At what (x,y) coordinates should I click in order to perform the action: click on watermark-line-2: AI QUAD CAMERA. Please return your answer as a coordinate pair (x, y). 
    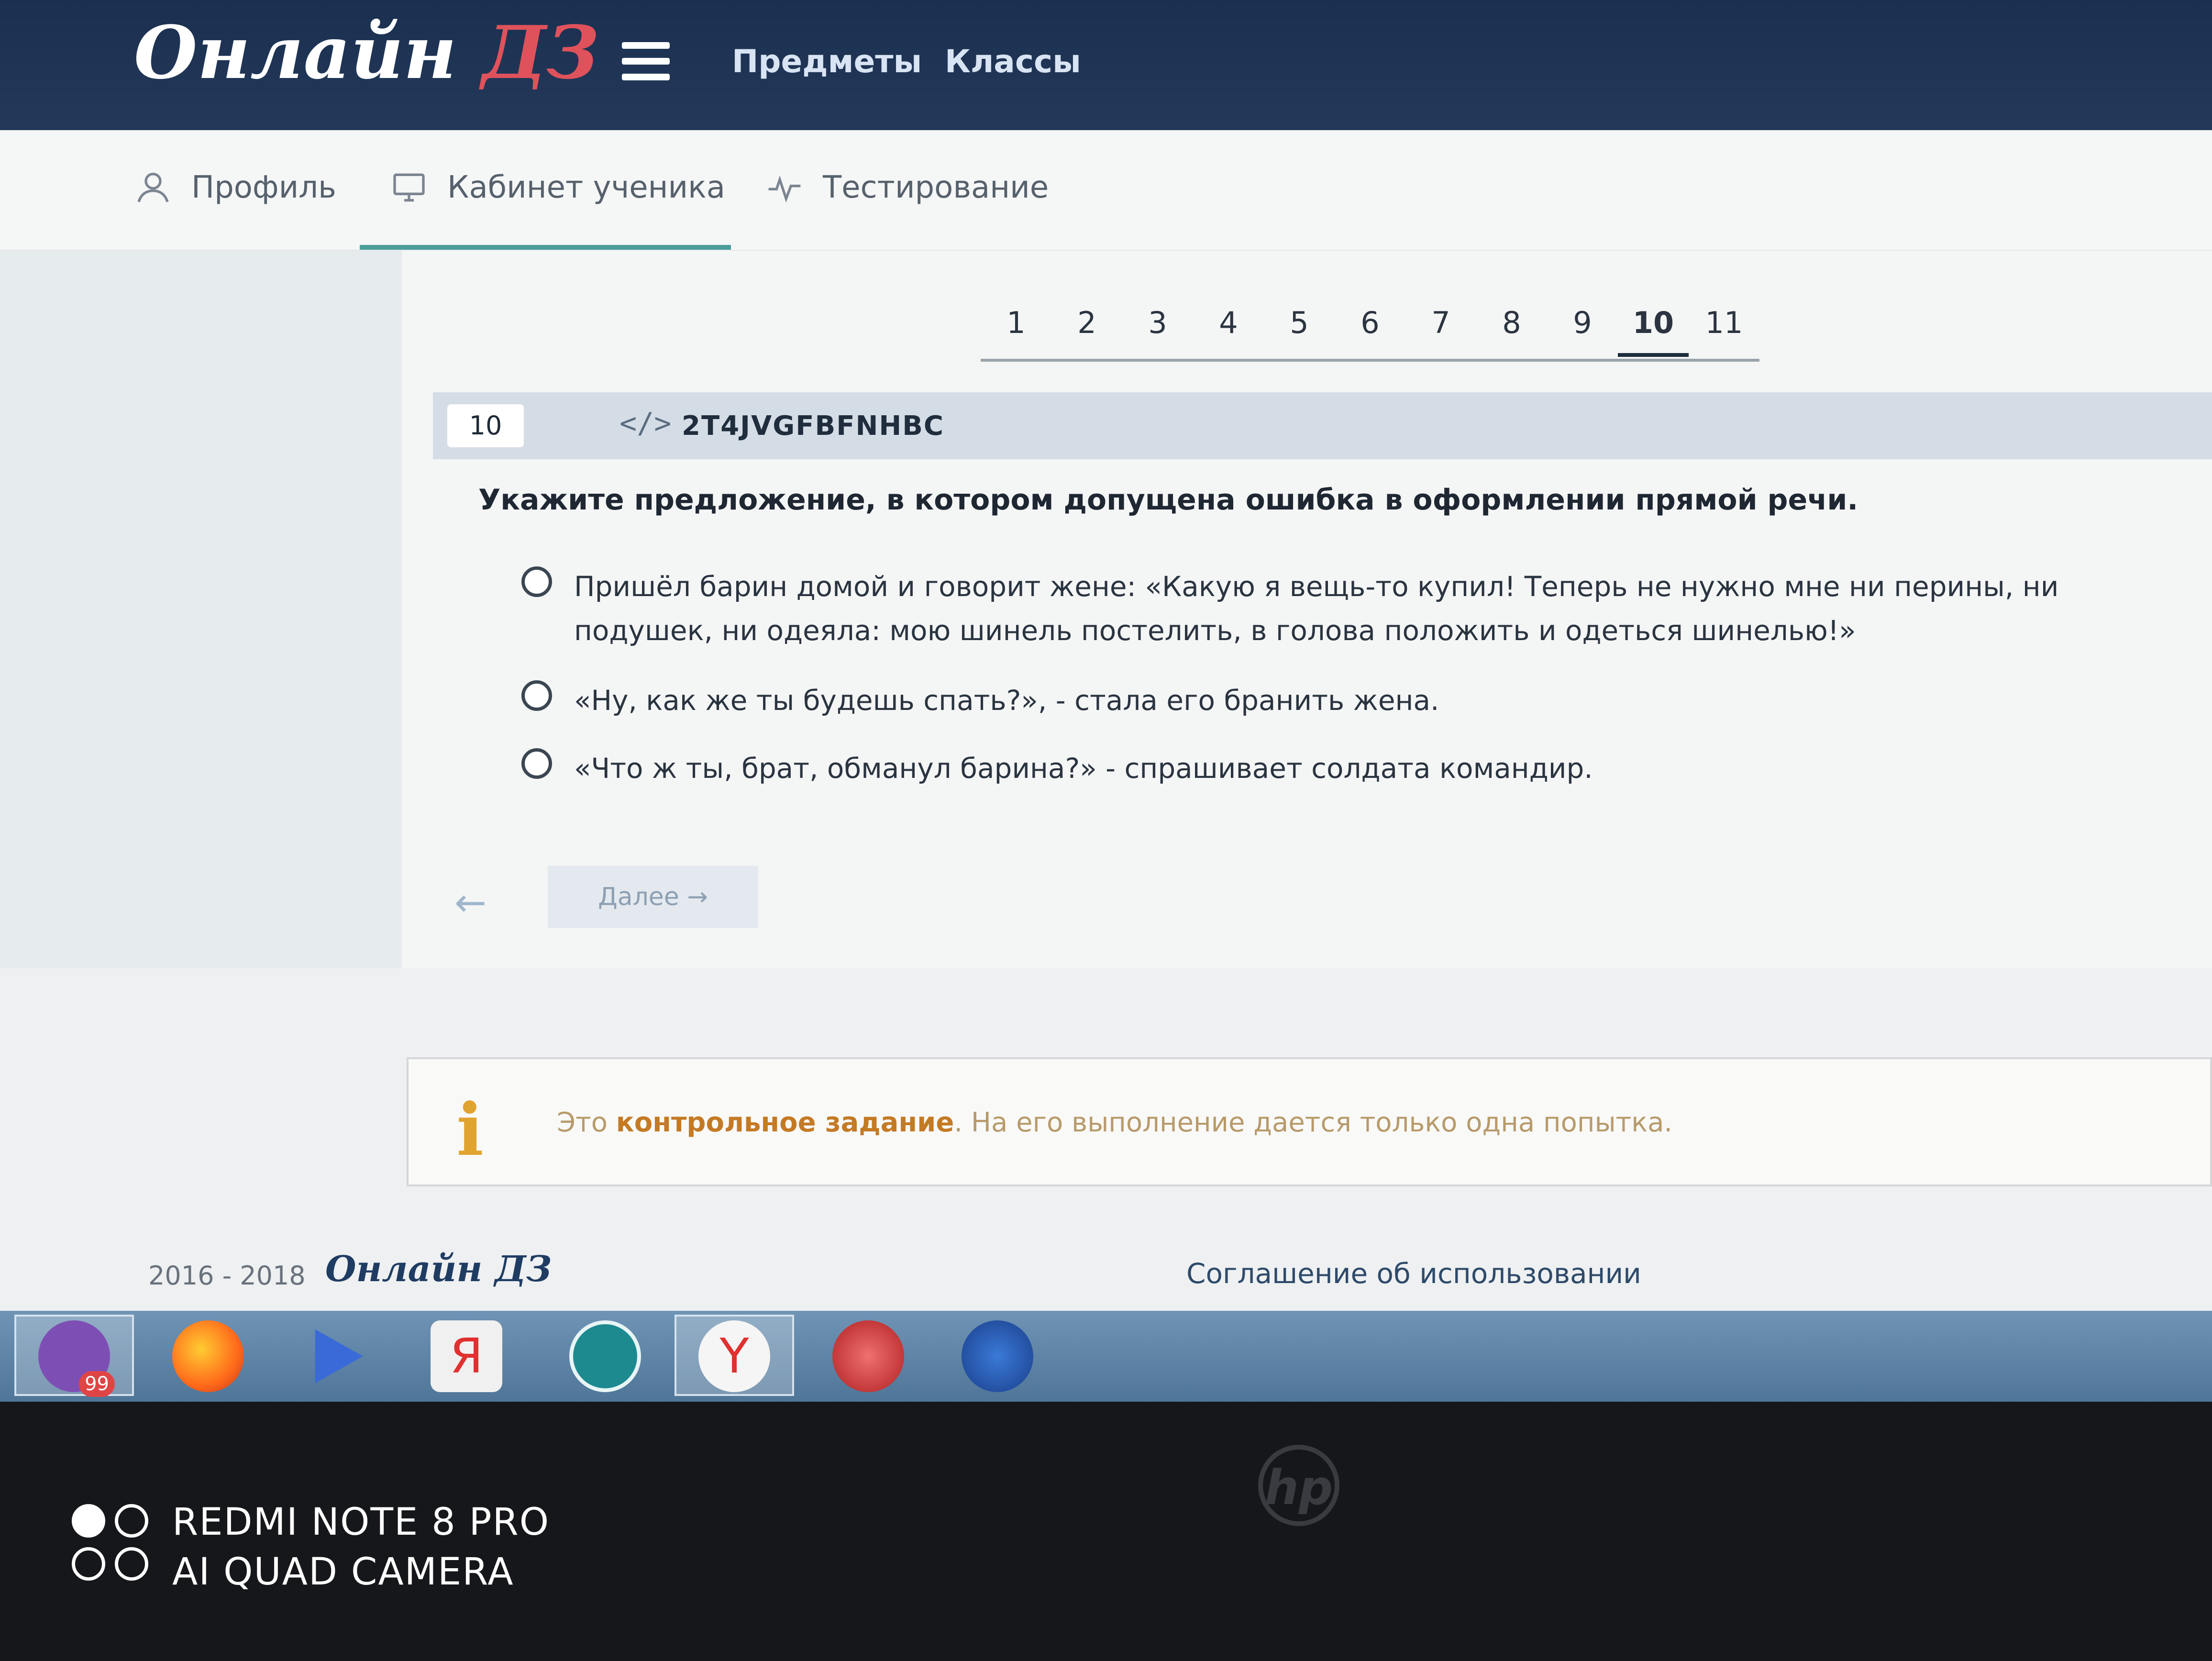
    Looking at the image, I should click on (343, 1572).